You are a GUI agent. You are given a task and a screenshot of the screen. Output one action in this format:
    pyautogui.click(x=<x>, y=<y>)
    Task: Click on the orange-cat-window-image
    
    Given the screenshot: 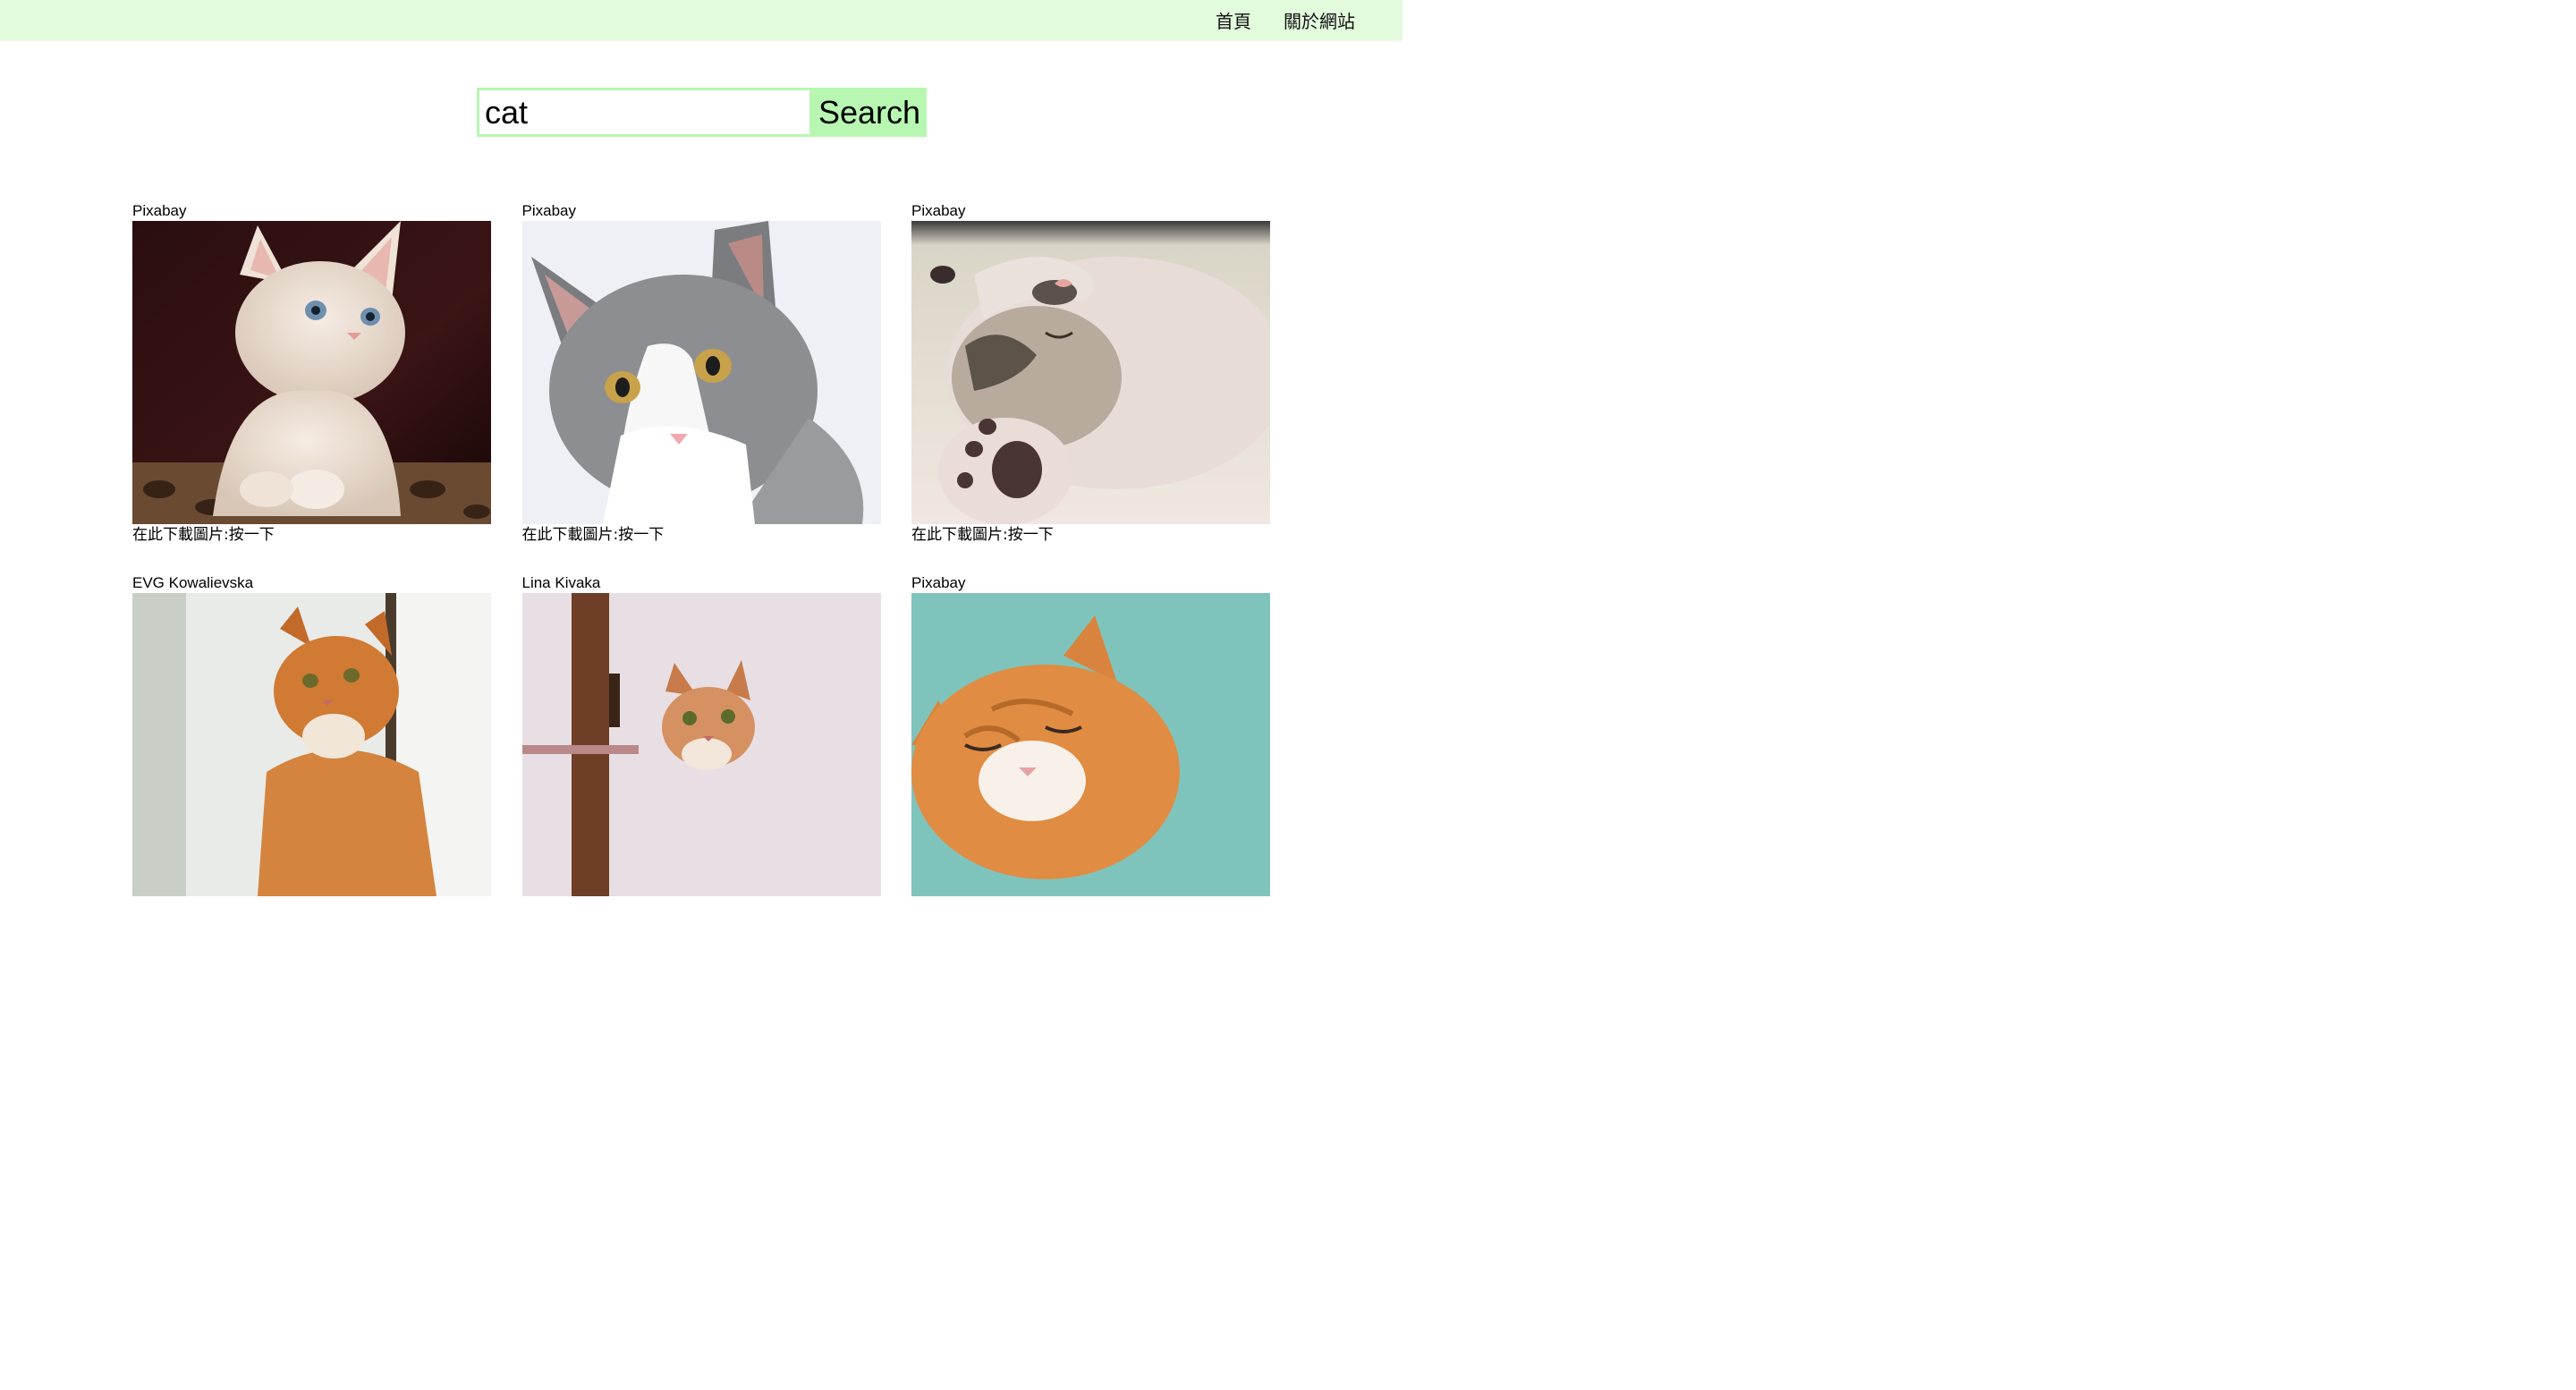 What is the action you would take?
    pyautogui.click(x=311, y=744)
    